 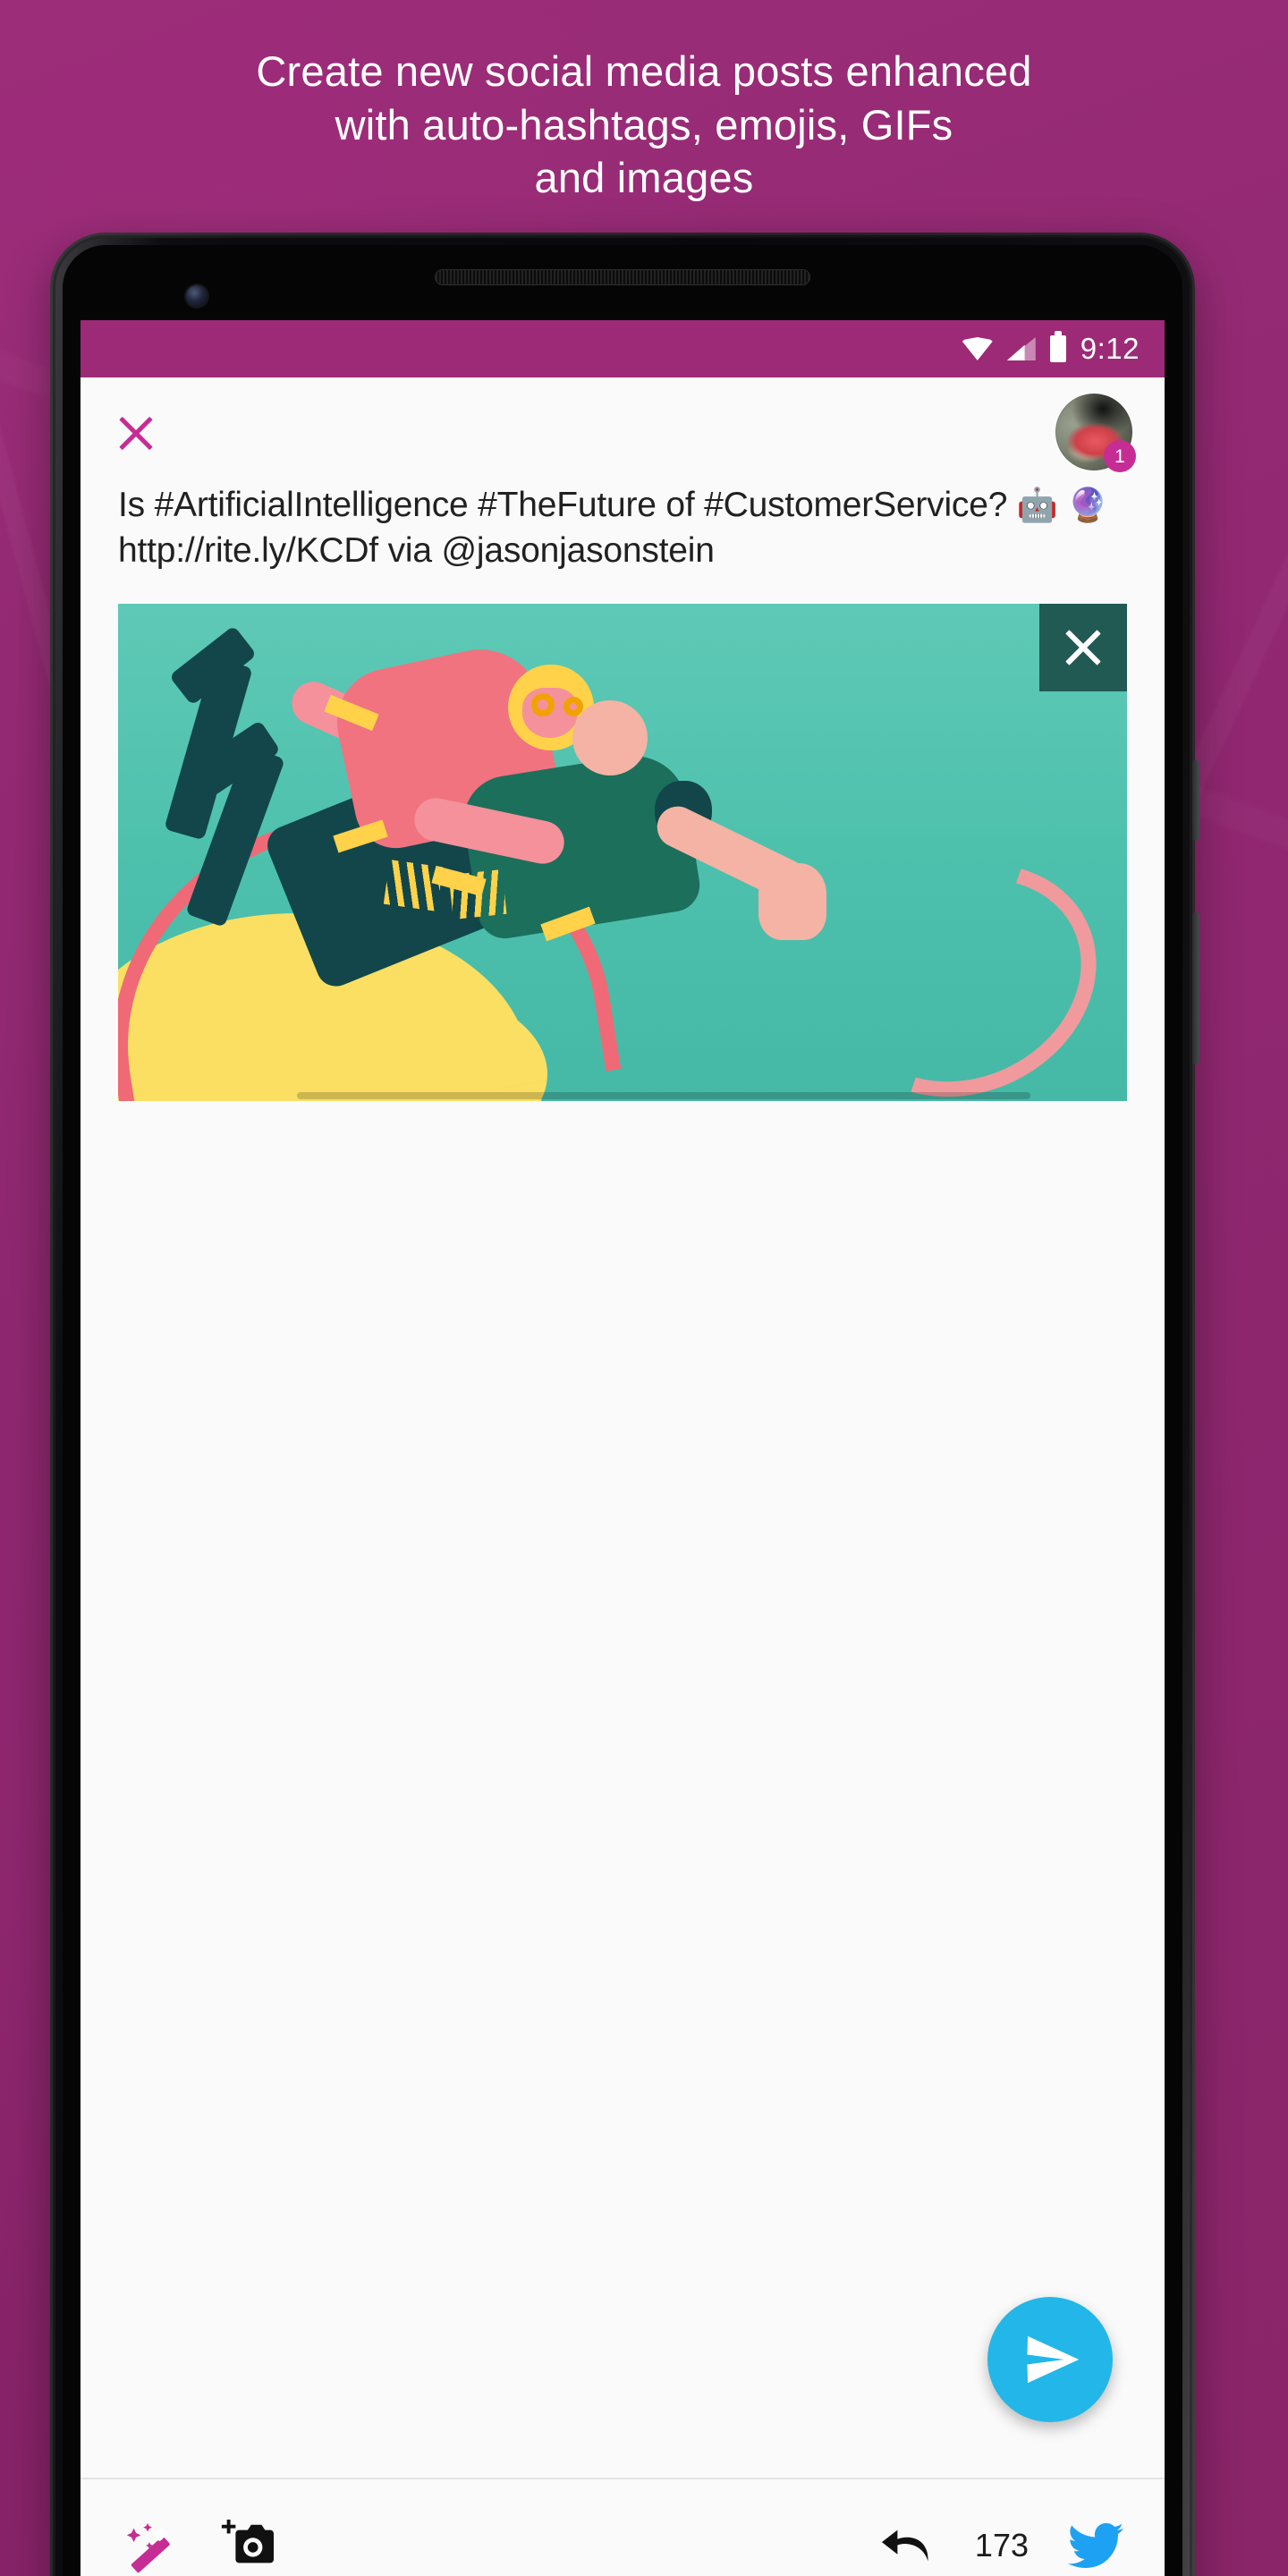 I want to click on media-scrollbar, so click(x=663, y=1096).